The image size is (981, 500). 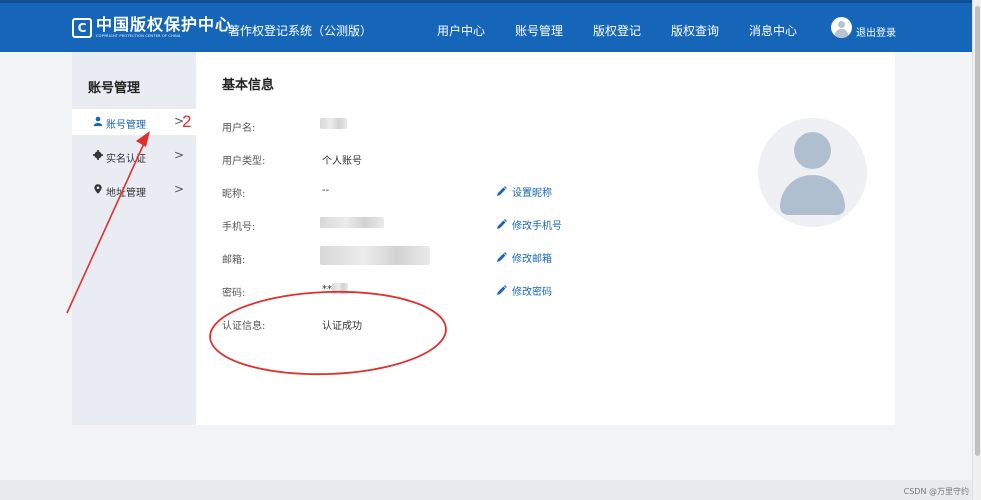 I want to click on change-phone-label: 修改手机号, so click(x=537, y=226).